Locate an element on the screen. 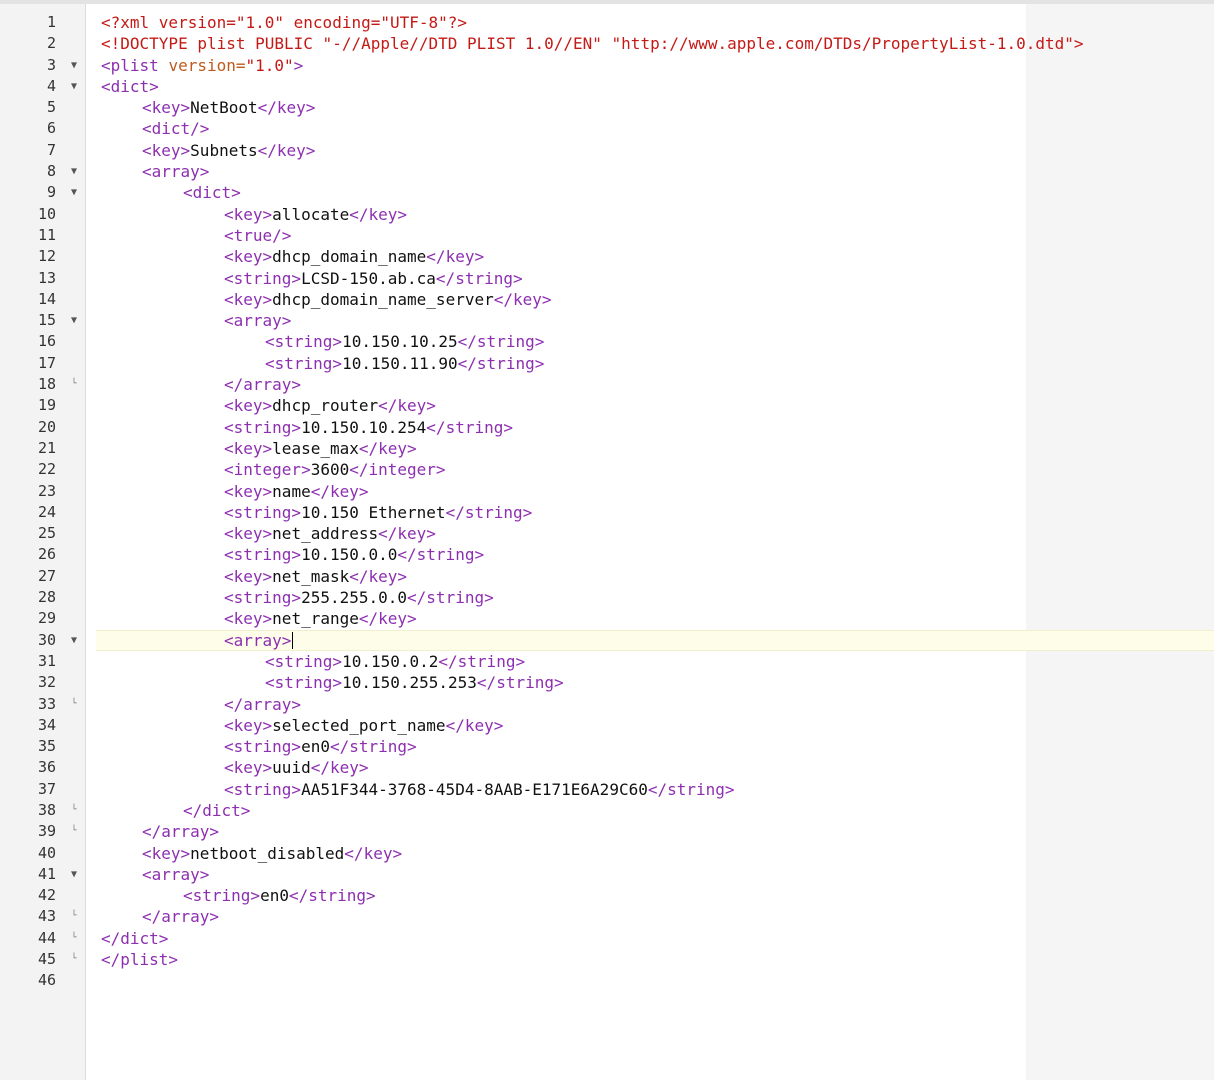 This screenshot has width=1214, height=1080. code-line: 35 <string>en0</string> is located at coordinates (607, 746).